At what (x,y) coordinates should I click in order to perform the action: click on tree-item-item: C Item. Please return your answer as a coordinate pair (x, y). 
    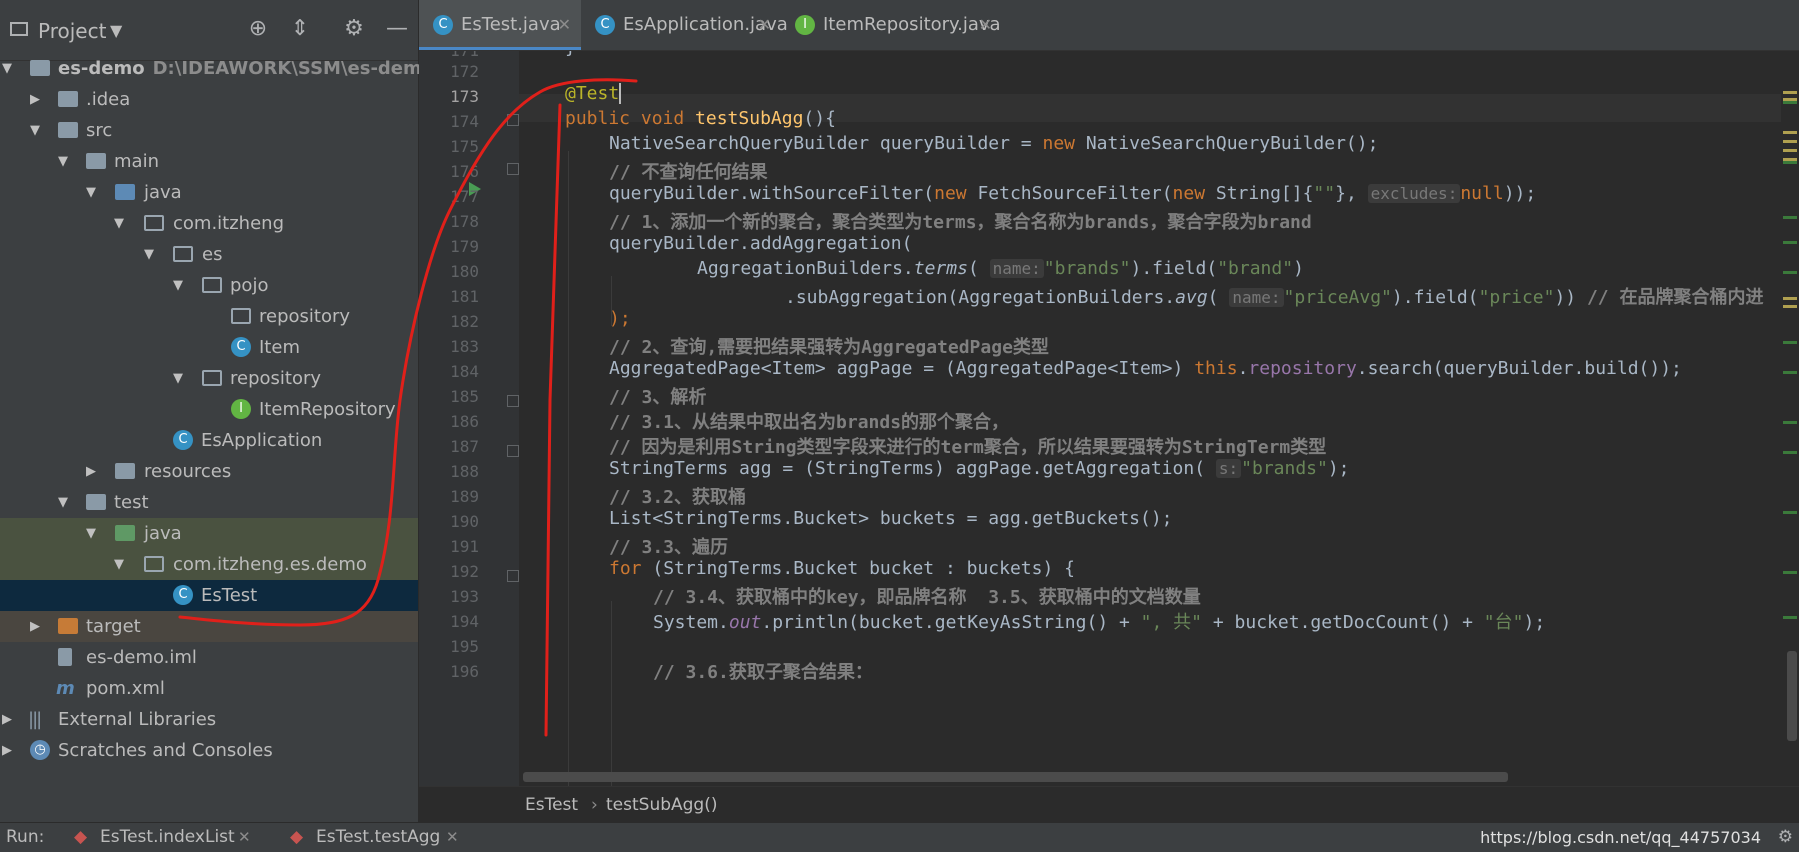
    Looking at the image, I should click on (209, 347).